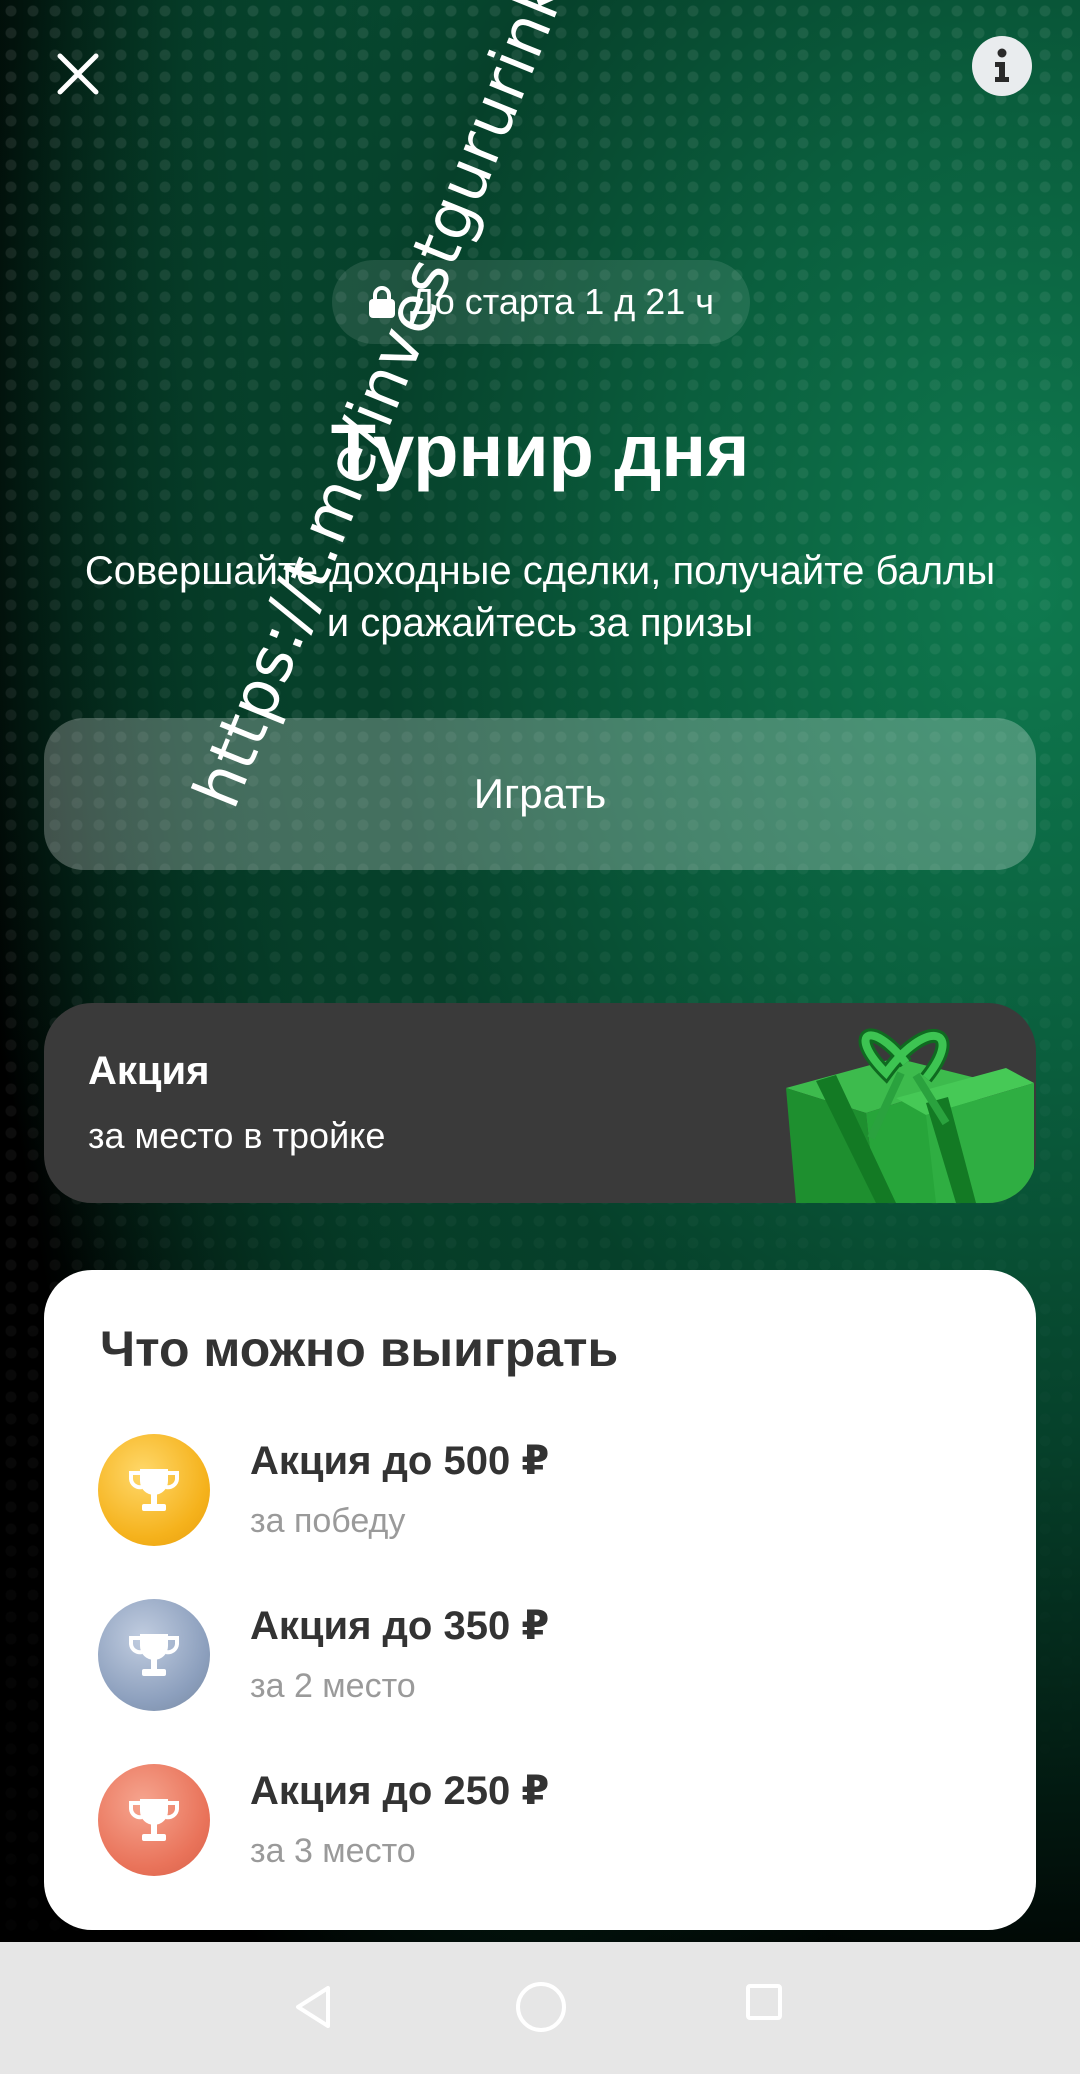  What do you see at coordinates (548, 1659) in the screenshot?
I see `prize-row-second: Акция до 350 ₽ за 2 место` at bounding box center [548, 1659].